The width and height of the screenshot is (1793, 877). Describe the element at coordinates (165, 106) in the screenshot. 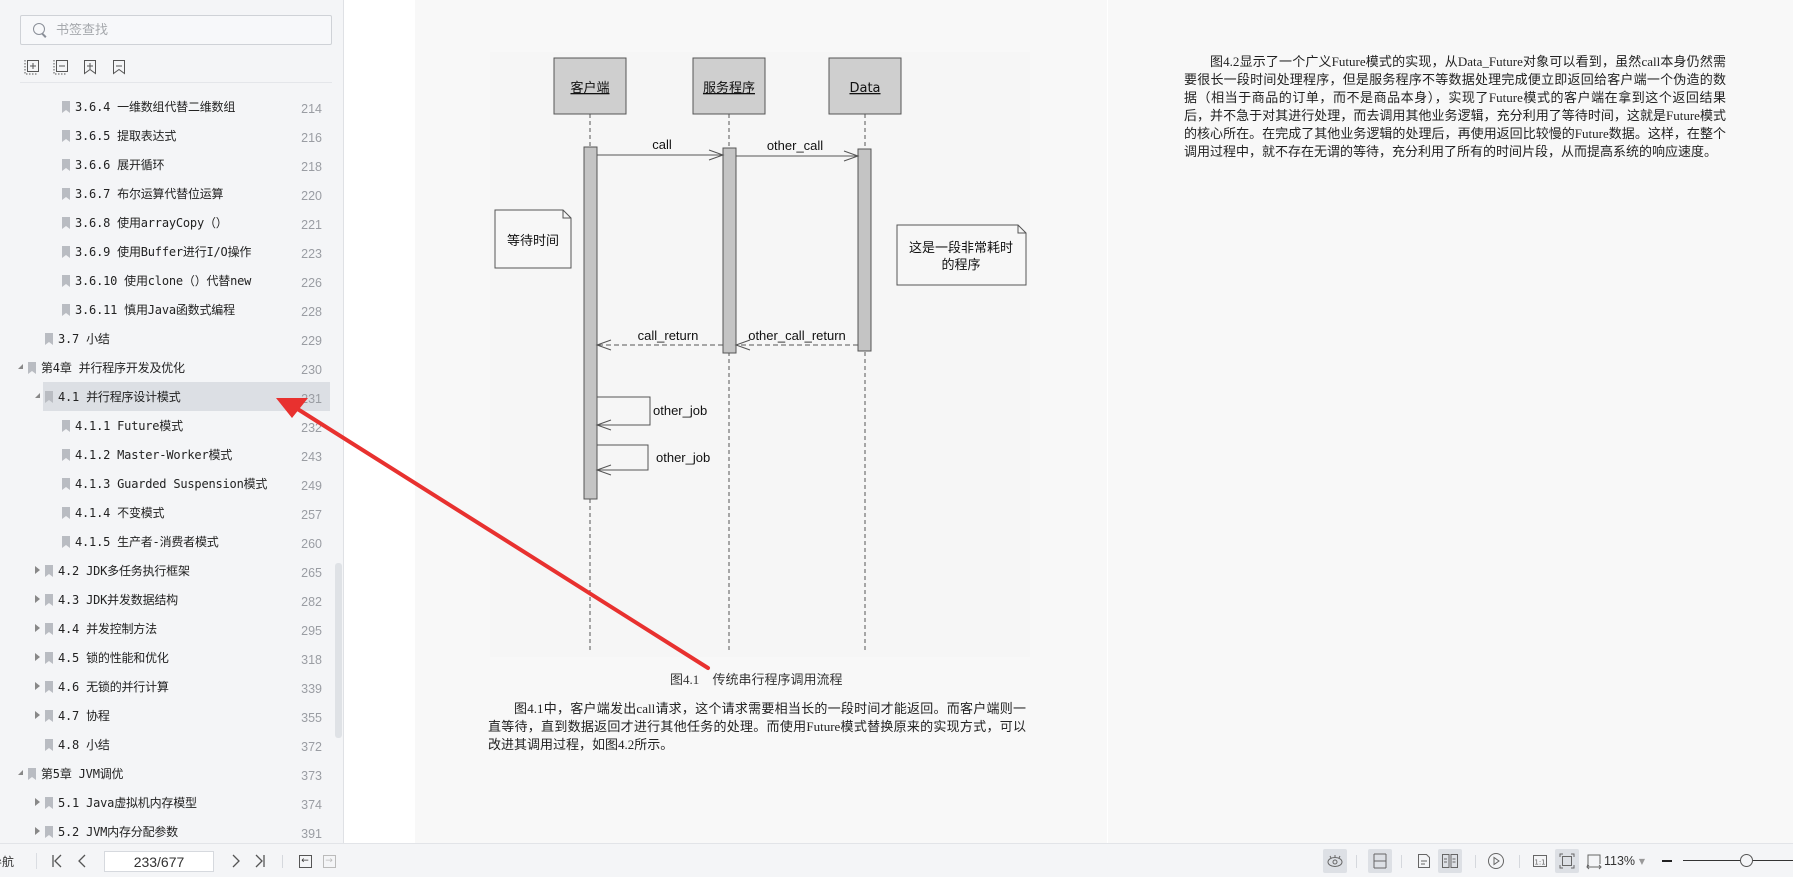

I see `bookmark-item: 3.6.4 一维数组代替二维数组 214` at that location.